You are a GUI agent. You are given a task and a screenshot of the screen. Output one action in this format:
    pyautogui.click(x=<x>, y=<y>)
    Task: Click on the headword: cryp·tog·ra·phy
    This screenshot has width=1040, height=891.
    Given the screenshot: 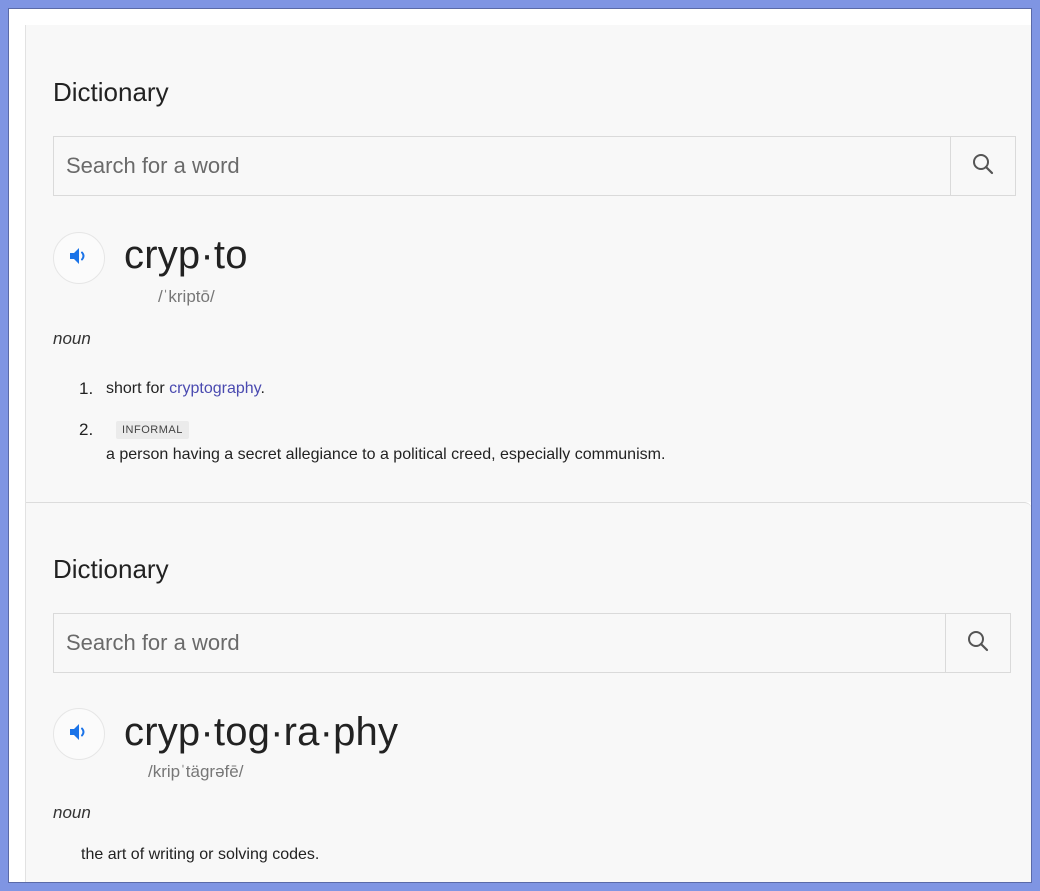 What is the action you would take?
    pyautogui.click(x=261, y=732)
    